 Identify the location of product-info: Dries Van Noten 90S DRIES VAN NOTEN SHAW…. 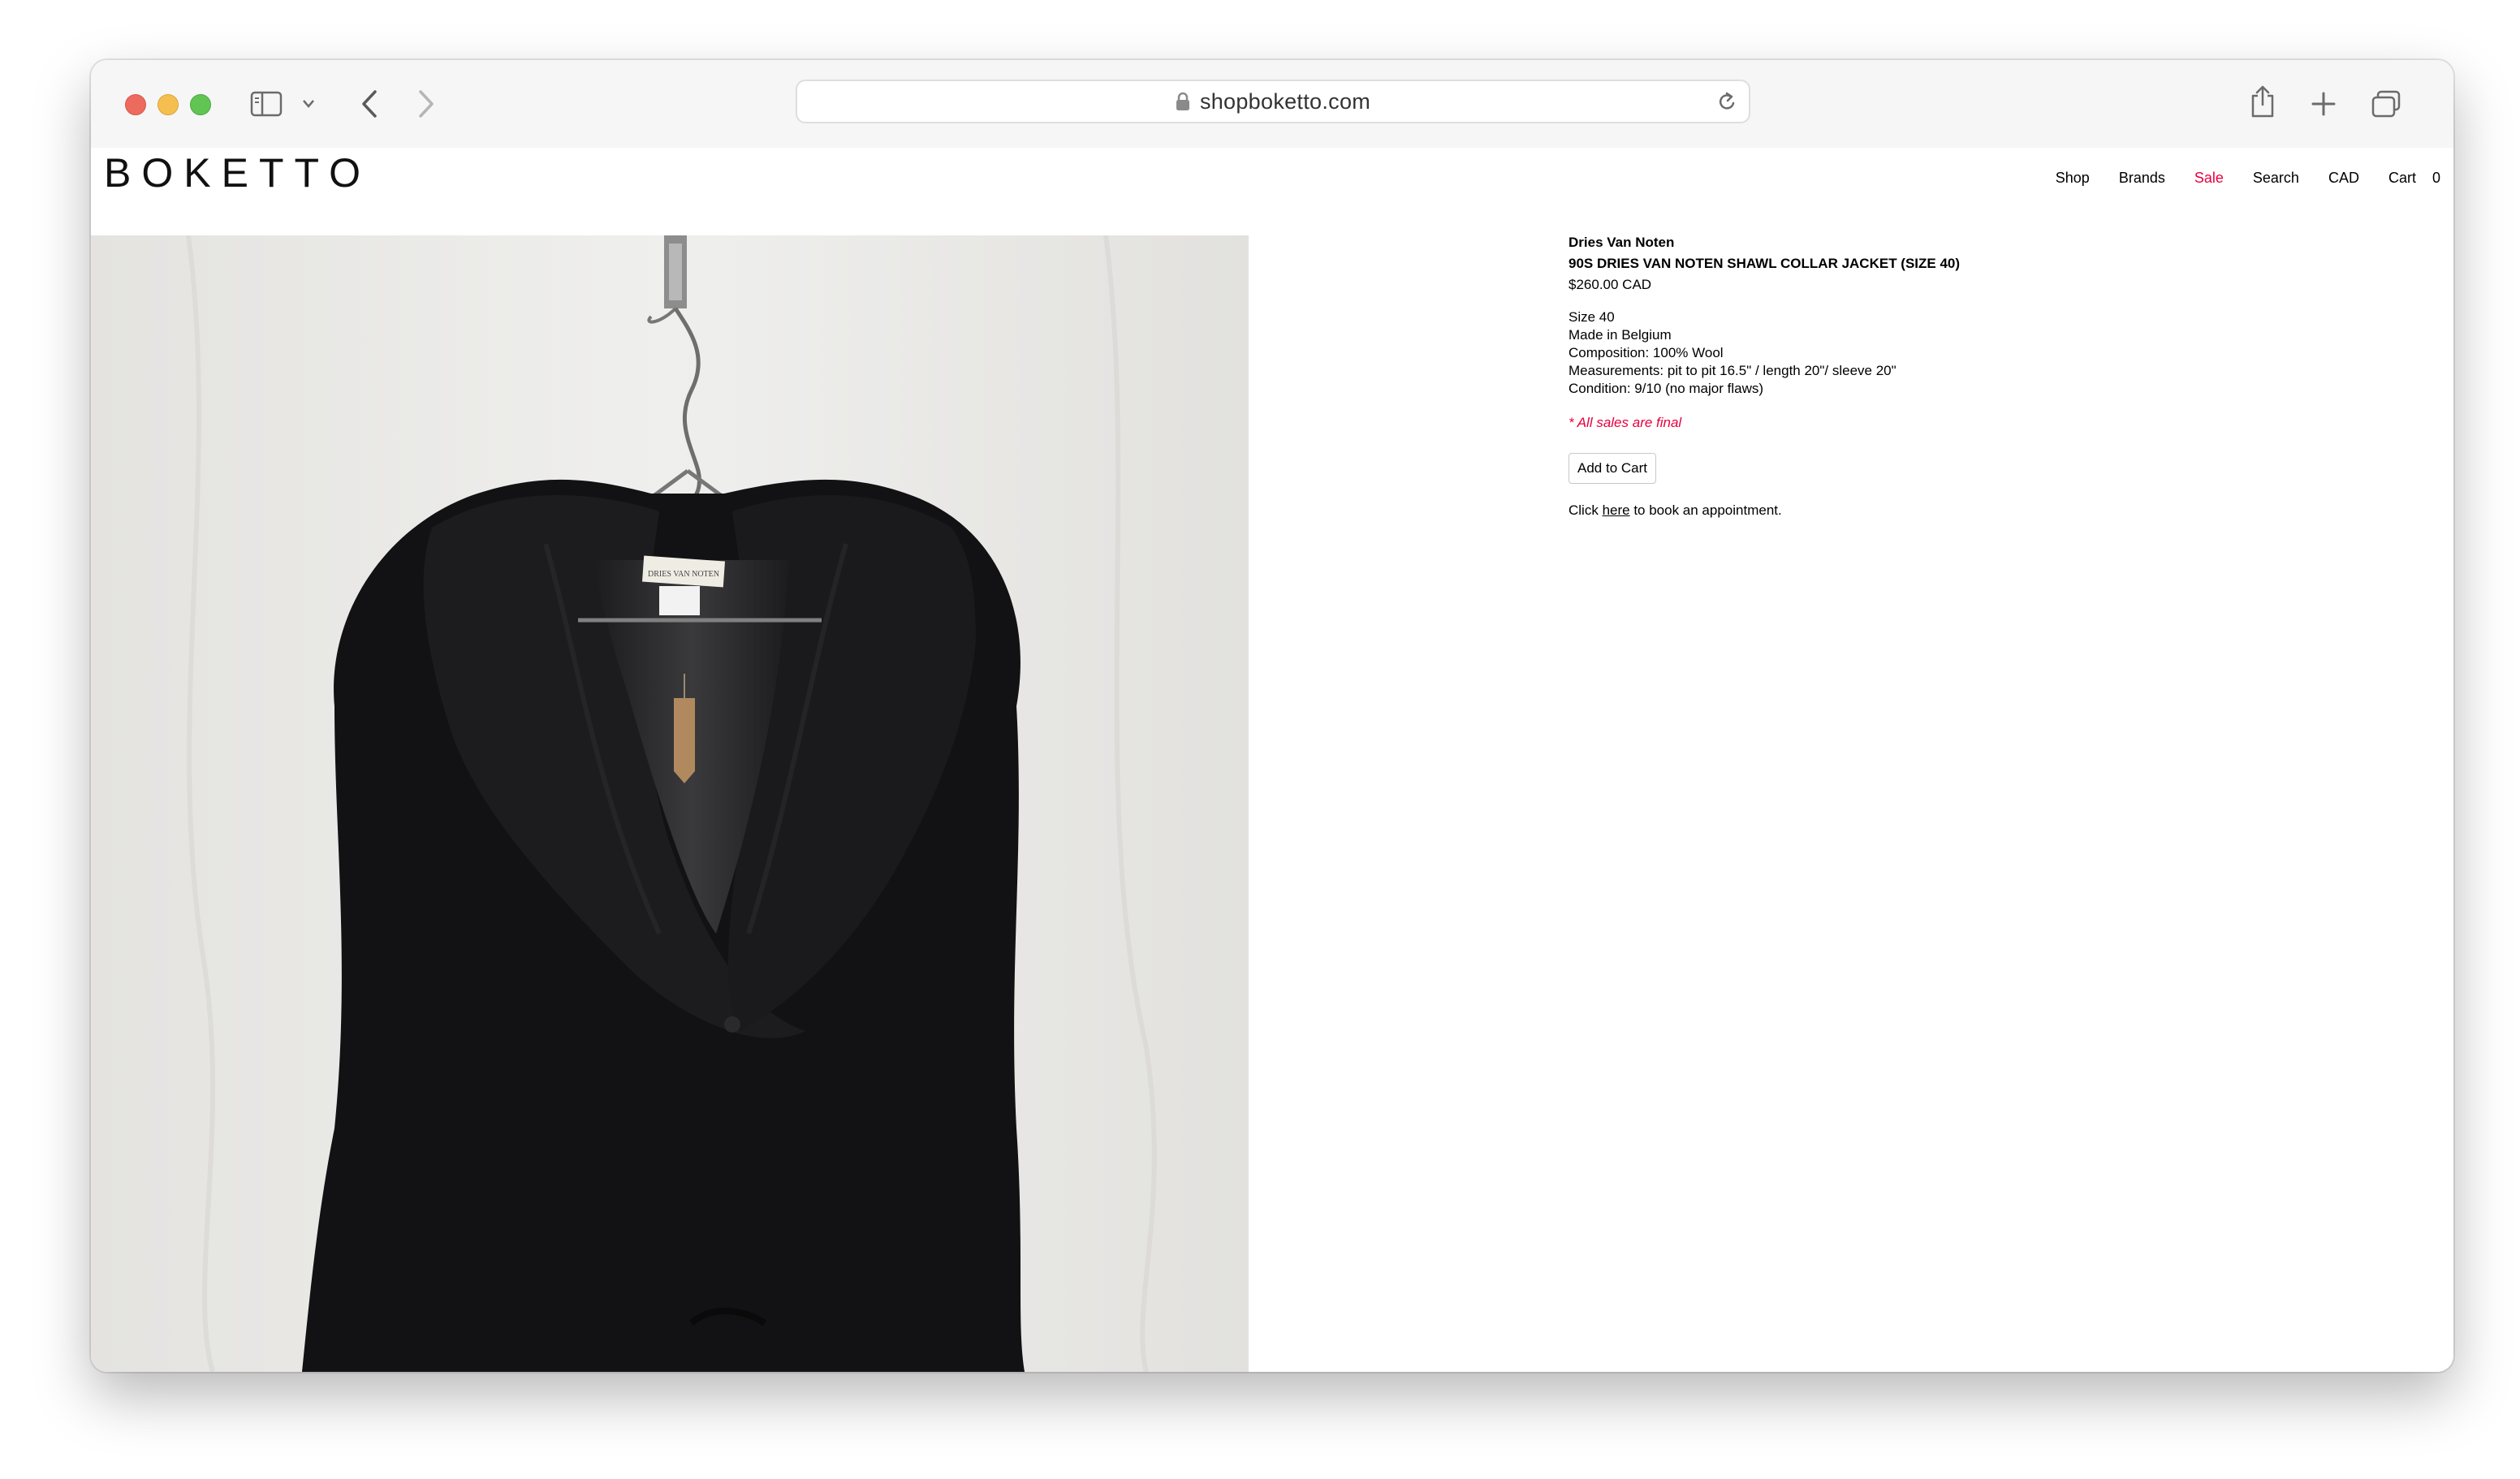
(1934, 377).